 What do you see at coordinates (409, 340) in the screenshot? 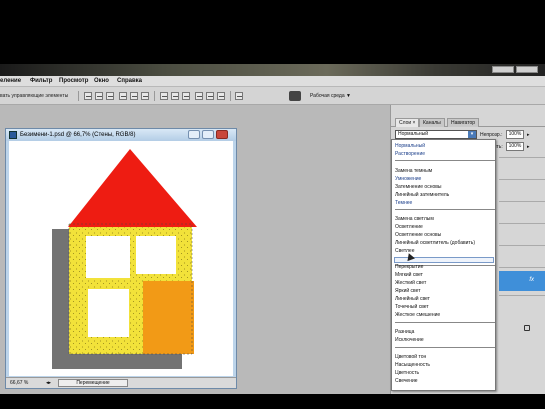
I see `menu-item-exclusion: Исключение` at bounding box center [409, 340].